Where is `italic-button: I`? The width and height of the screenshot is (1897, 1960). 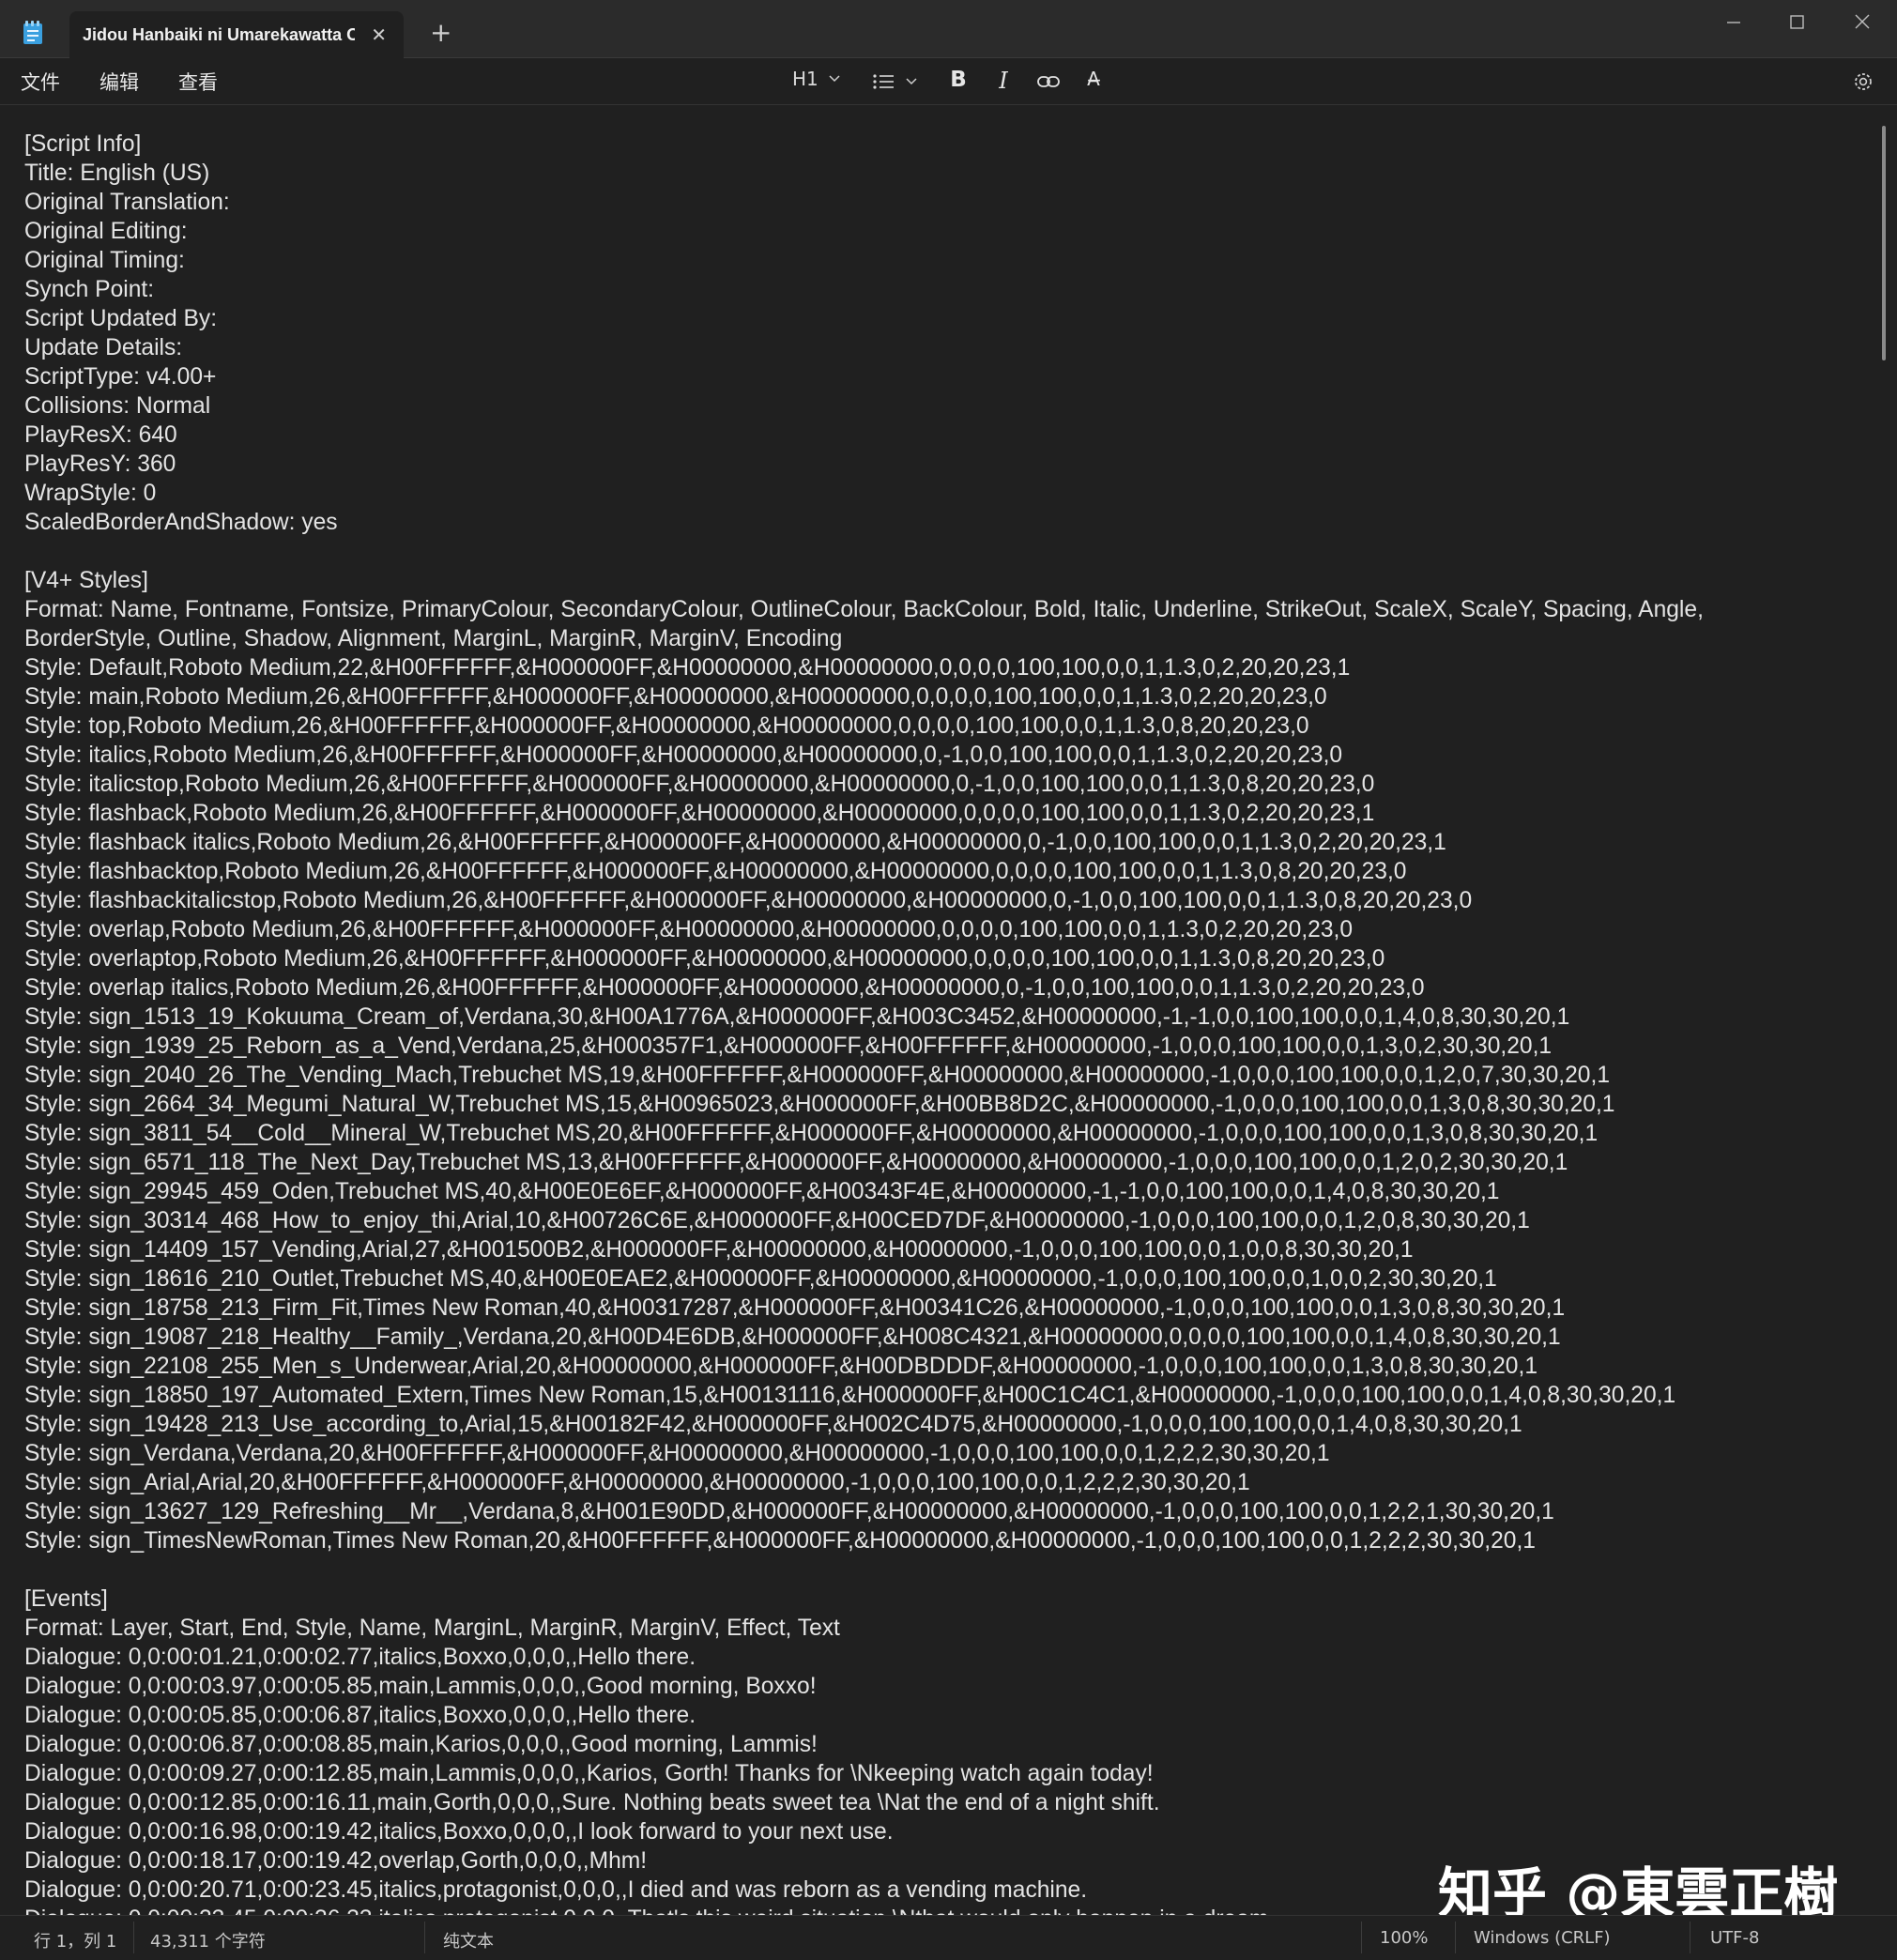
italic-button: I is located at coordinates (1003, 82).